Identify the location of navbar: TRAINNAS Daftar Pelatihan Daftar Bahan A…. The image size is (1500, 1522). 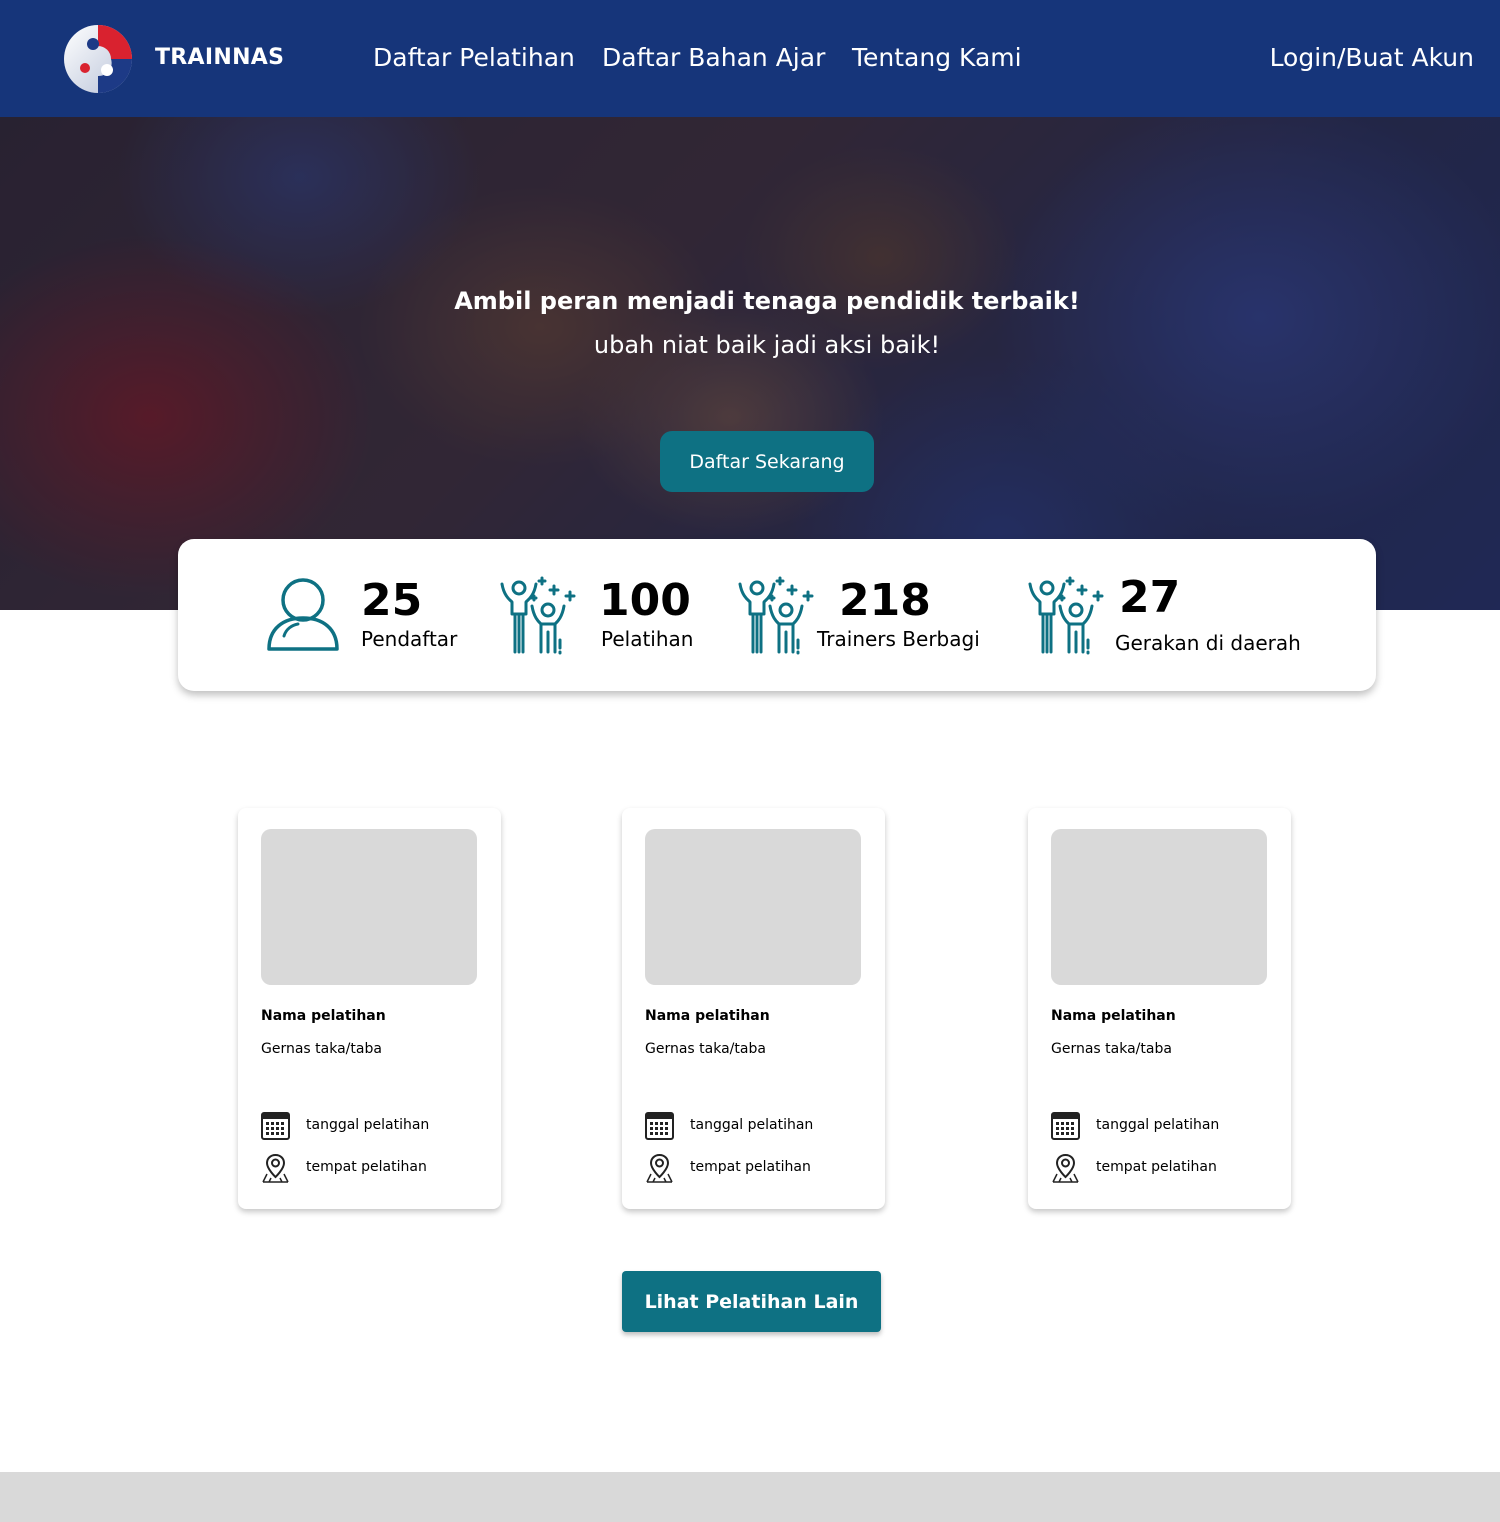
(750, 58).